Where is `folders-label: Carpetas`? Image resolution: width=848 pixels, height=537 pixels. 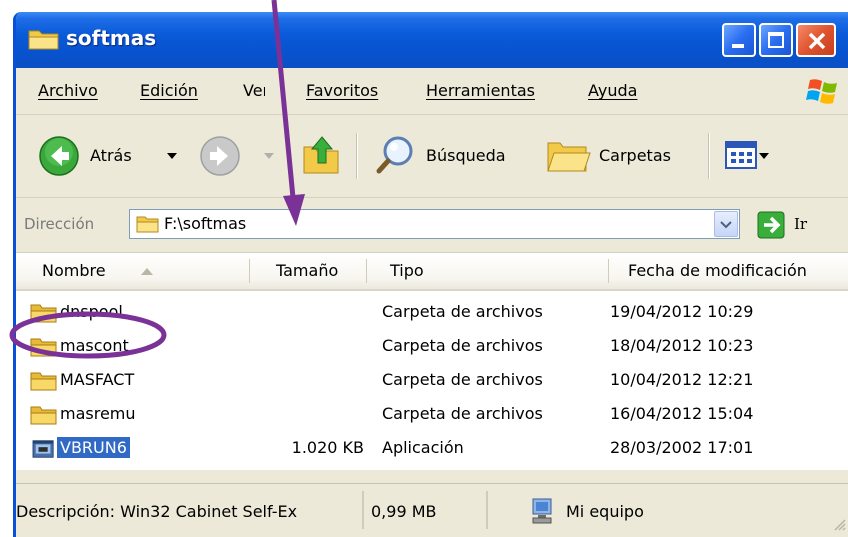 folders-label: Carpetas is located at coordinates (635, 155).